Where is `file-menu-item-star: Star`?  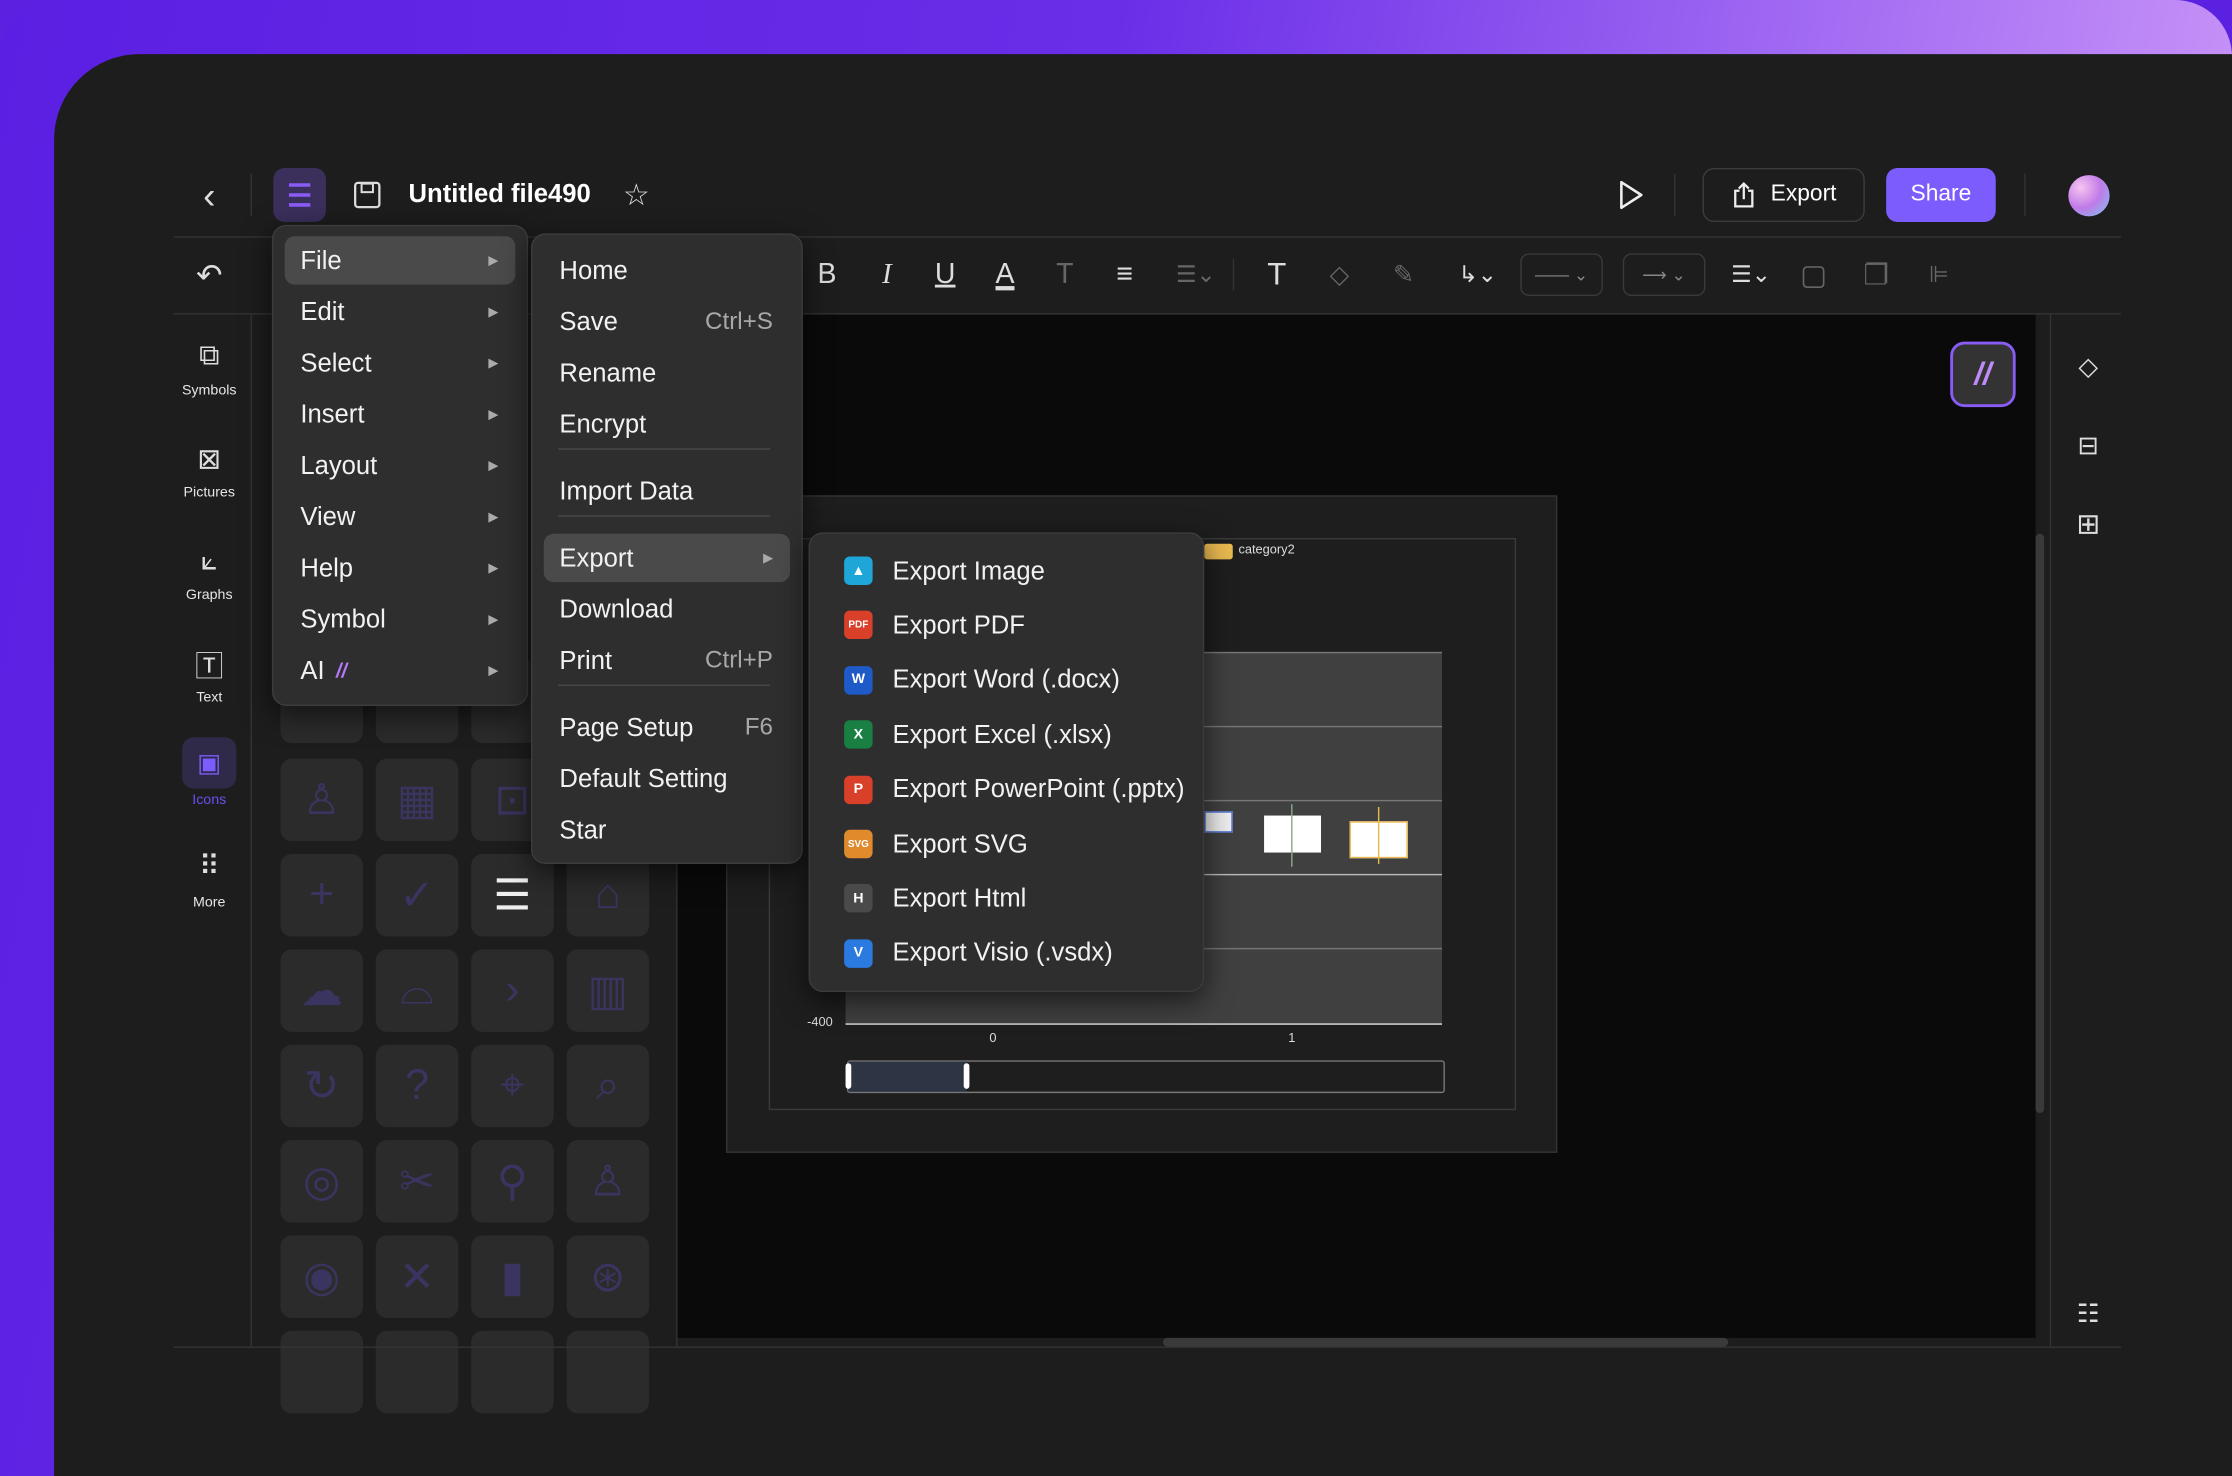
file-menu-item-star: Star is located at coordinates (667, 830).